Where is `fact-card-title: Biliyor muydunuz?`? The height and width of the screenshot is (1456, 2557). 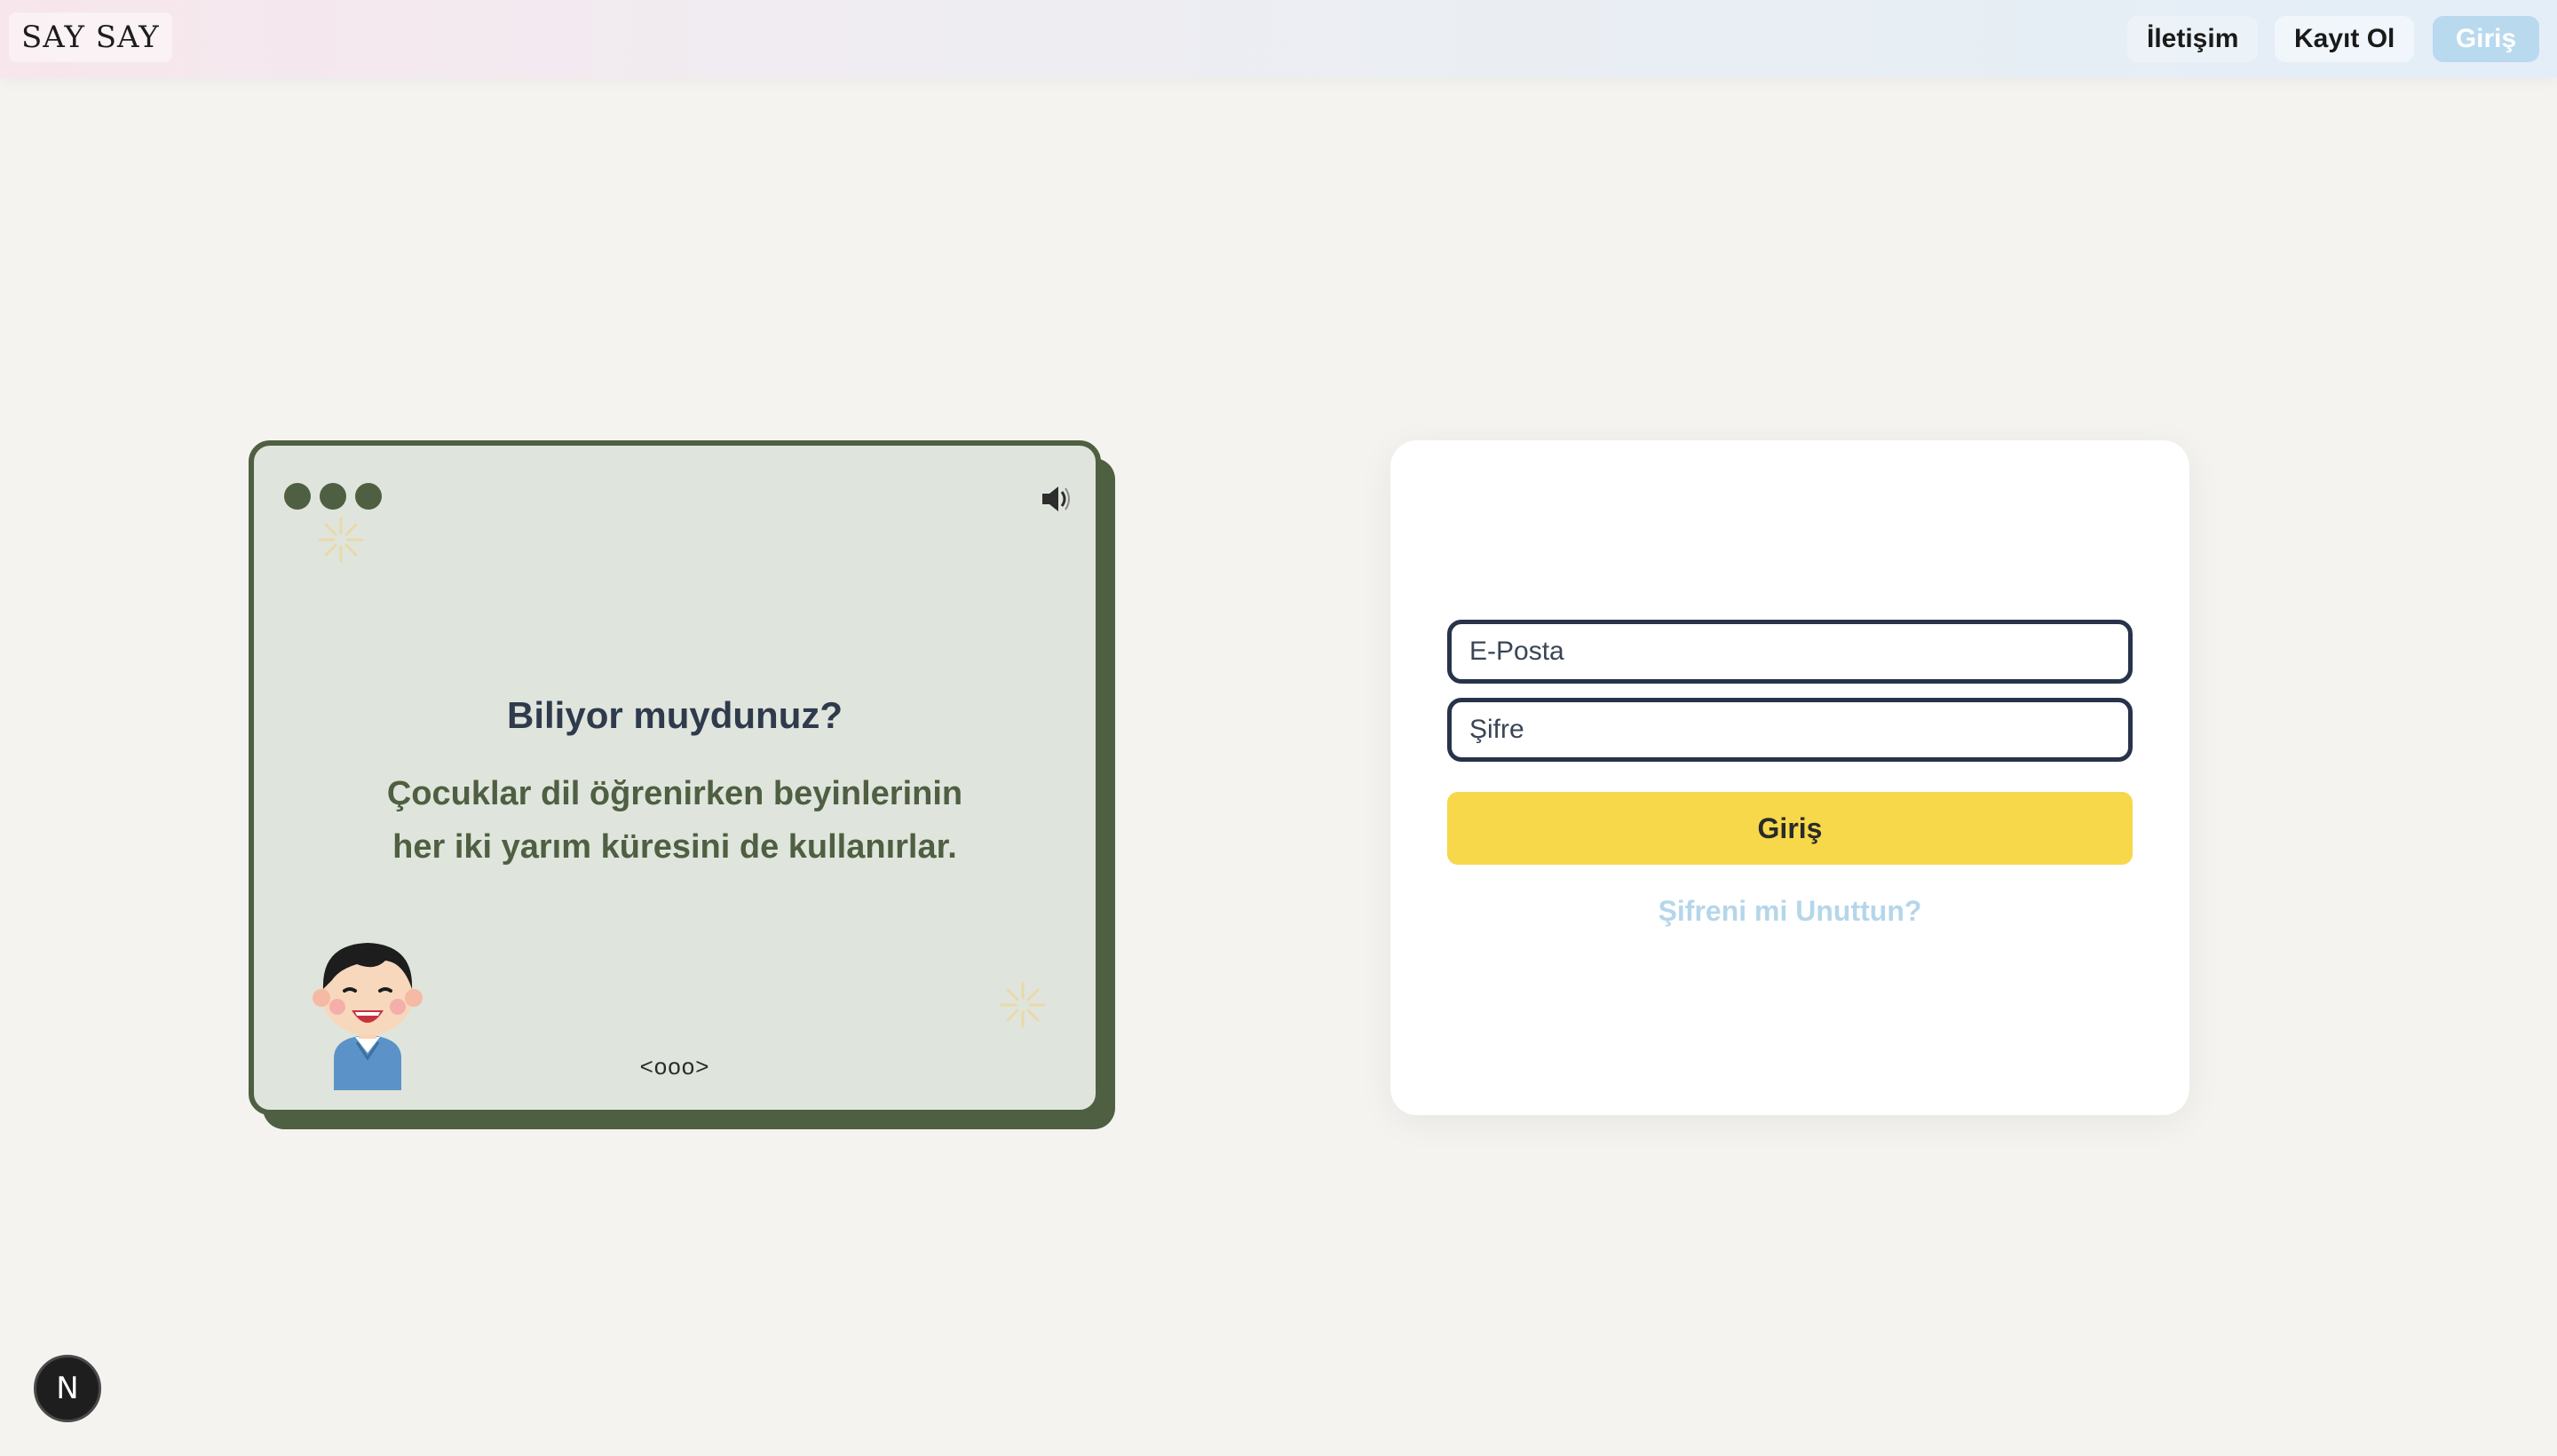 fact-card-title: Biliyor muydunuz? is located at coordinates (675, 715).